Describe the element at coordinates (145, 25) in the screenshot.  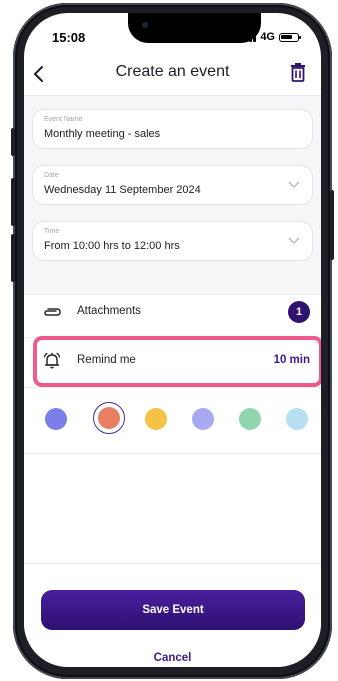
I see `camera-icon` at that location.